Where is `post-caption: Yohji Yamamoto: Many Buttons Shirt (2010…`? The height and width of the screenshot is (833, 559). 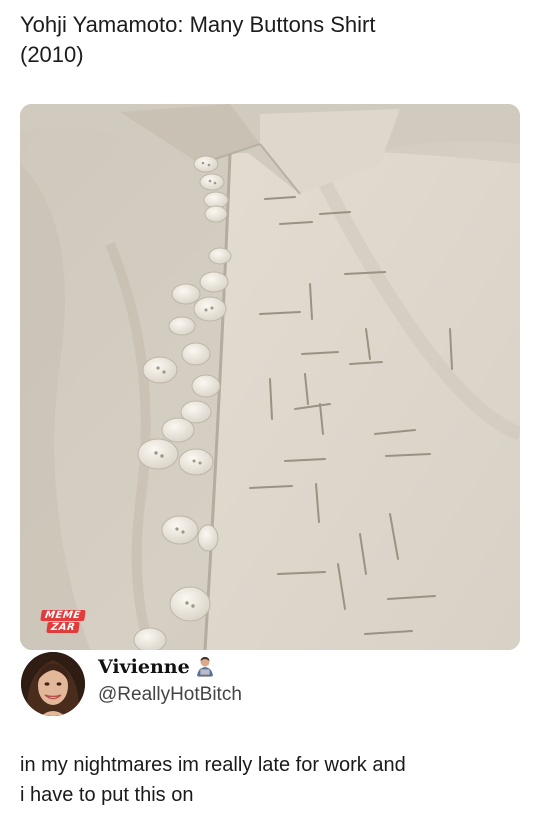
post-caption: Yohji Yamamoto: Many Buttons Shirt (2010… is located at coordinates (280, 40).